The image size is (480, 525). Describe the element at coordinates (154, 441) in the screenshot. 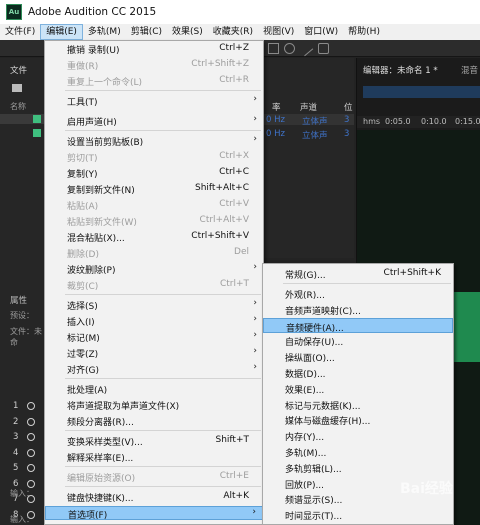

I see `edit-menu-item: 变换采样类型(V)... Shift+T` at that location.